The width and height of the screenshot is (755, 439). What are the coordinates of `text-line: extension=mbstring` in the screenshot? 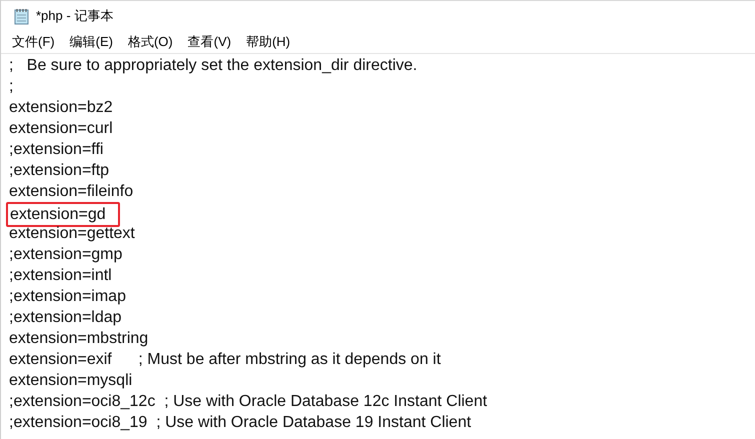 It's located at (78, 338).